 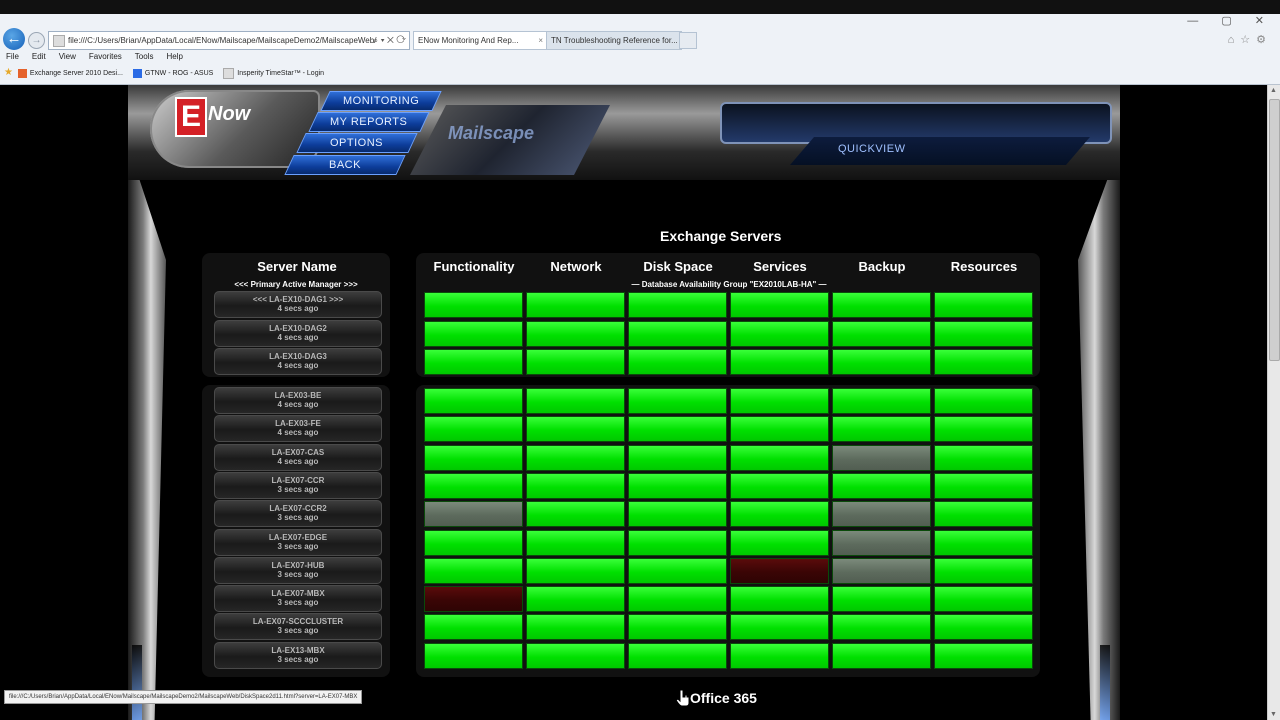 I want to click on server-button: <<< LA-EX10-DAG1 >>> 4 secs ago, so click(x=298, y=304).